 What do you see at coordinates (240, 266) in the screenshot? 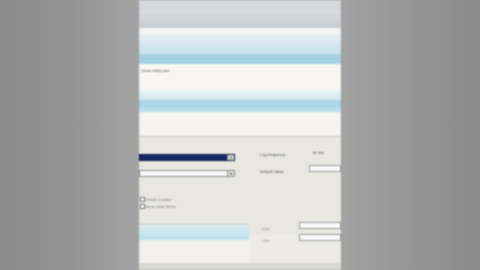
I see `status-bar` at bounding box center [240, 266].